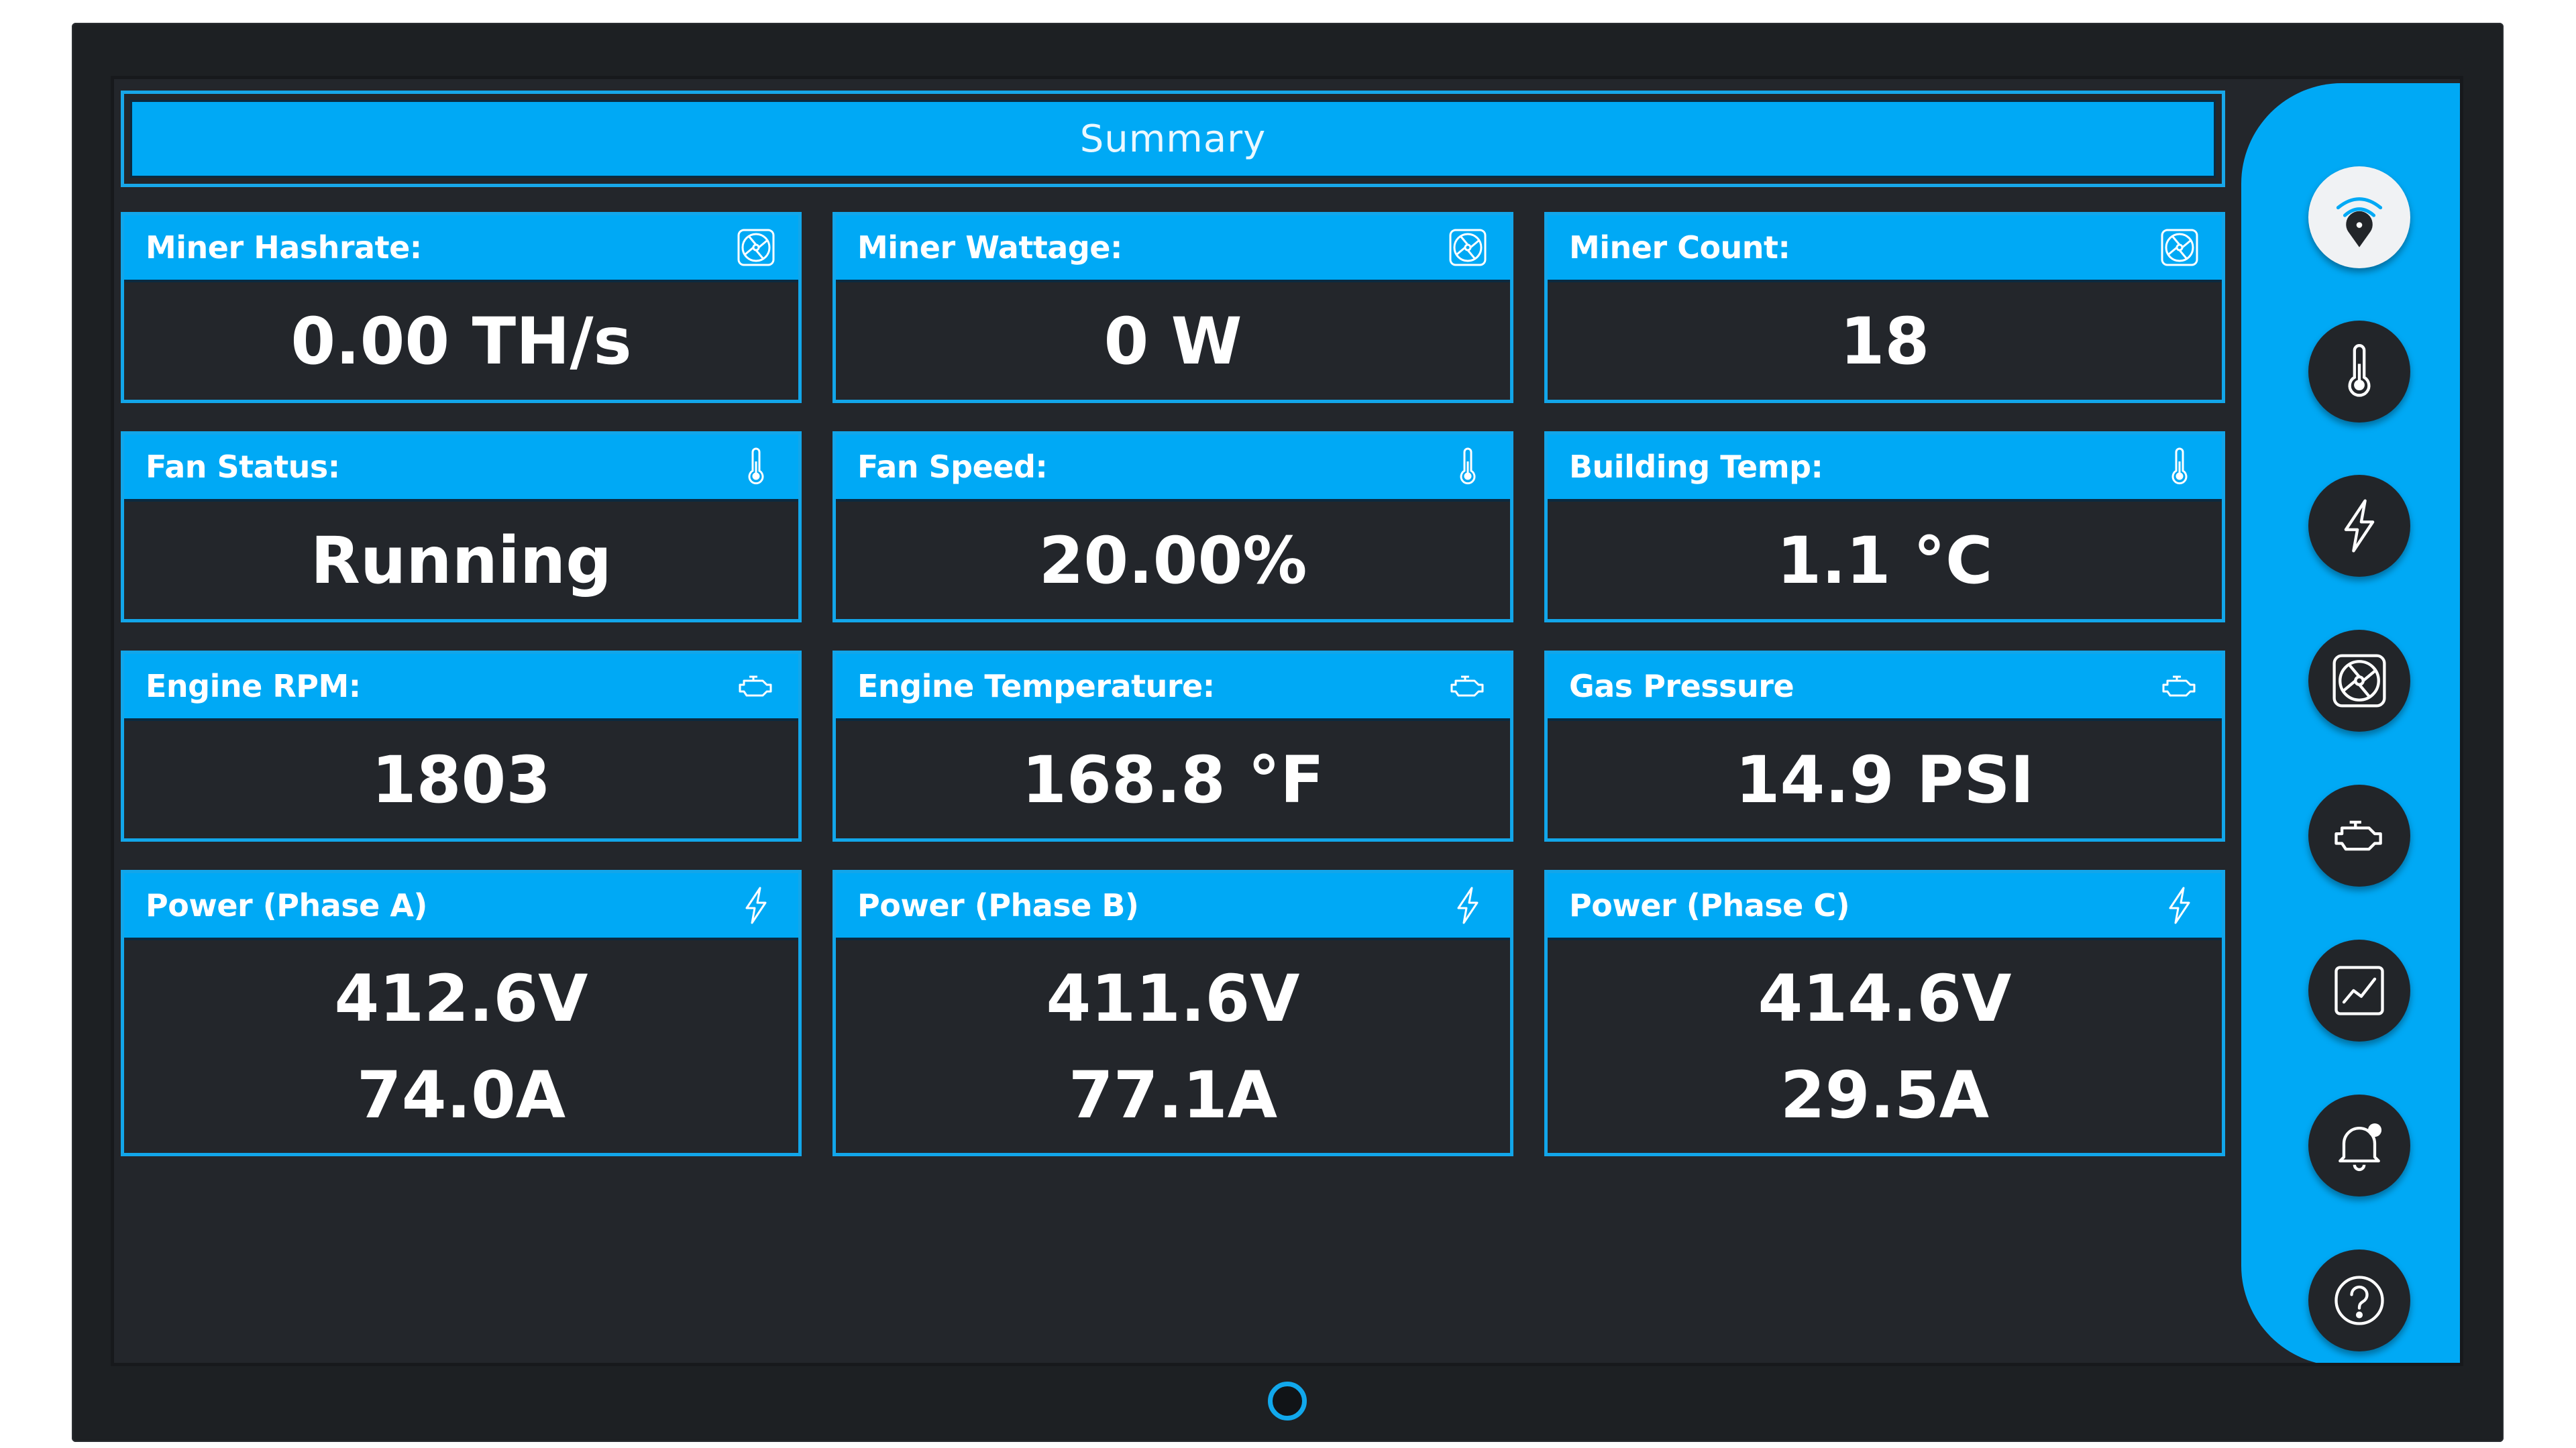 The width and height of the screenshot is (2576, 1448). Describe the element at coordinates (1173, 998) in the screenshot. I see `voltage-value: 411.6V` at that location.